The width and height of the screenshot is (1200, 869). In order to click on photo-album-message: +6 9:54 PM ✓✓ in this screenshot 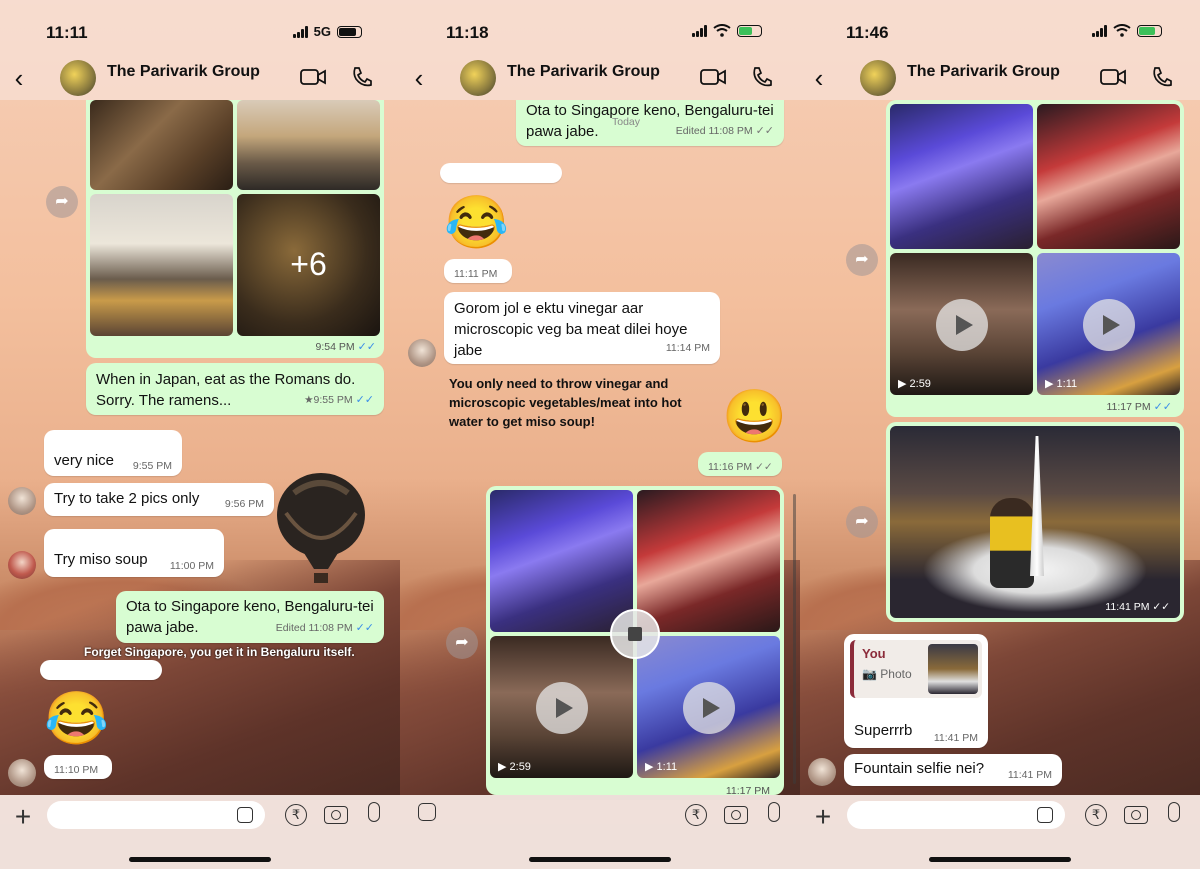, I will do `click(235, 229)`.